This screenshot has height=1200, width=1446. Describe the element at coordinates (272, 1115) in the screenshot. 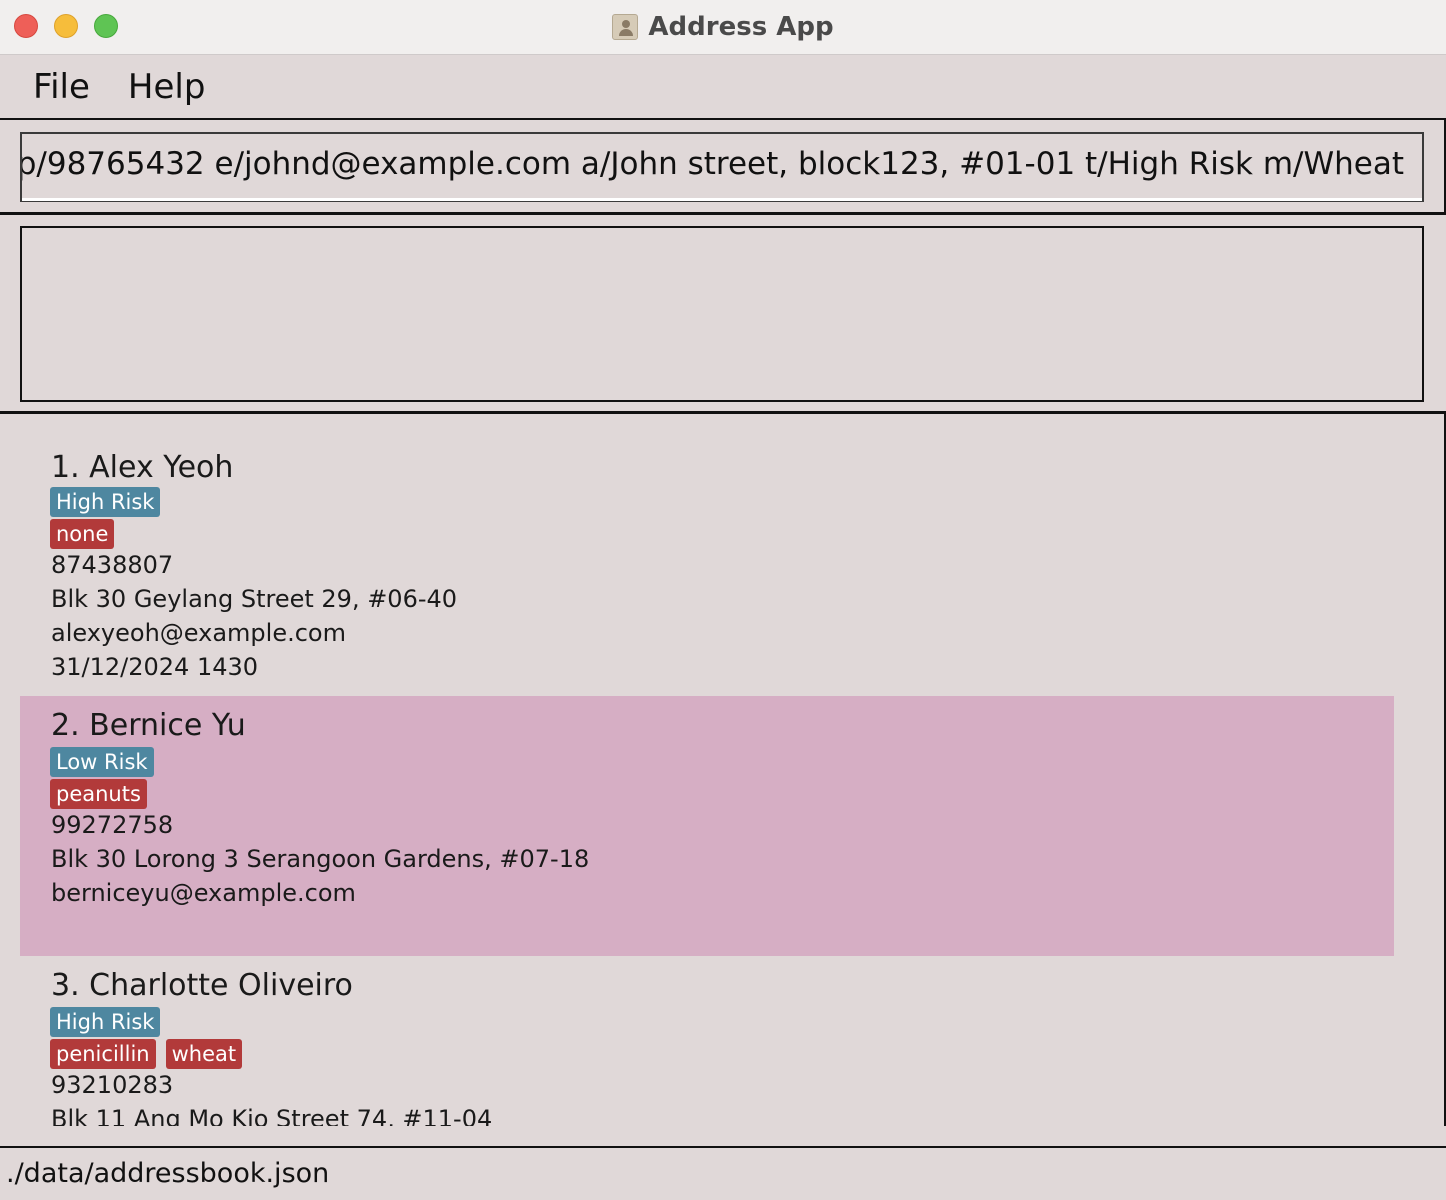

I see `person-address: Blk 11 Ang Mo Kio Street 74, #11-04` at that location.